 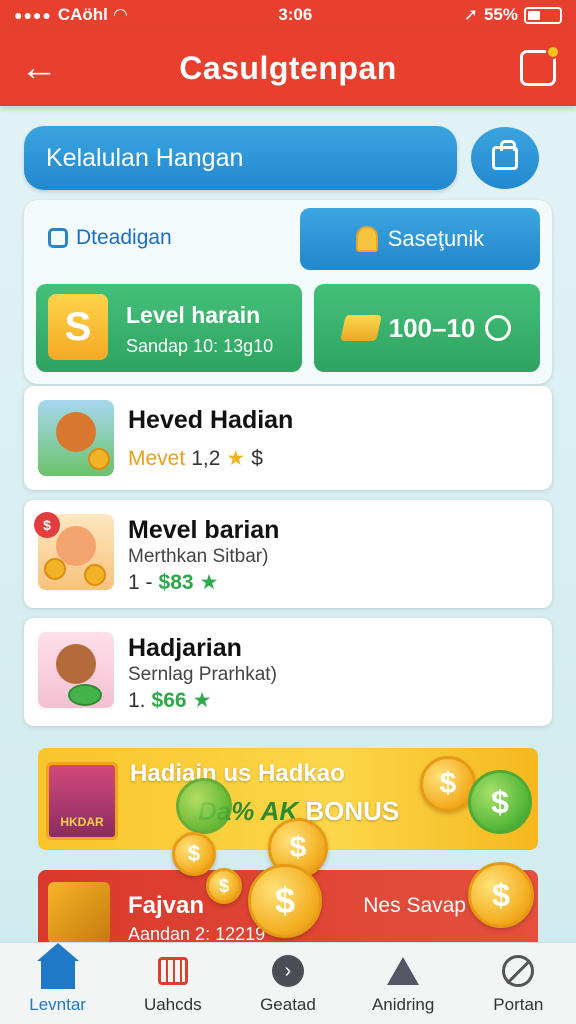 I want to click on banner-title: Hadiain us Hadkao, so click(x=237, y=773).